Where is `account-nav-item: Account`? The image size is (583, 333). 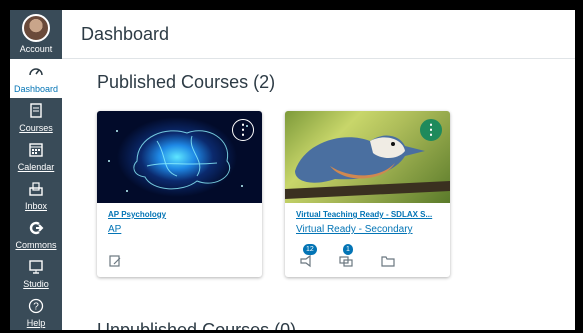
account-nav-item: Account is located at coordinates (36, 33).